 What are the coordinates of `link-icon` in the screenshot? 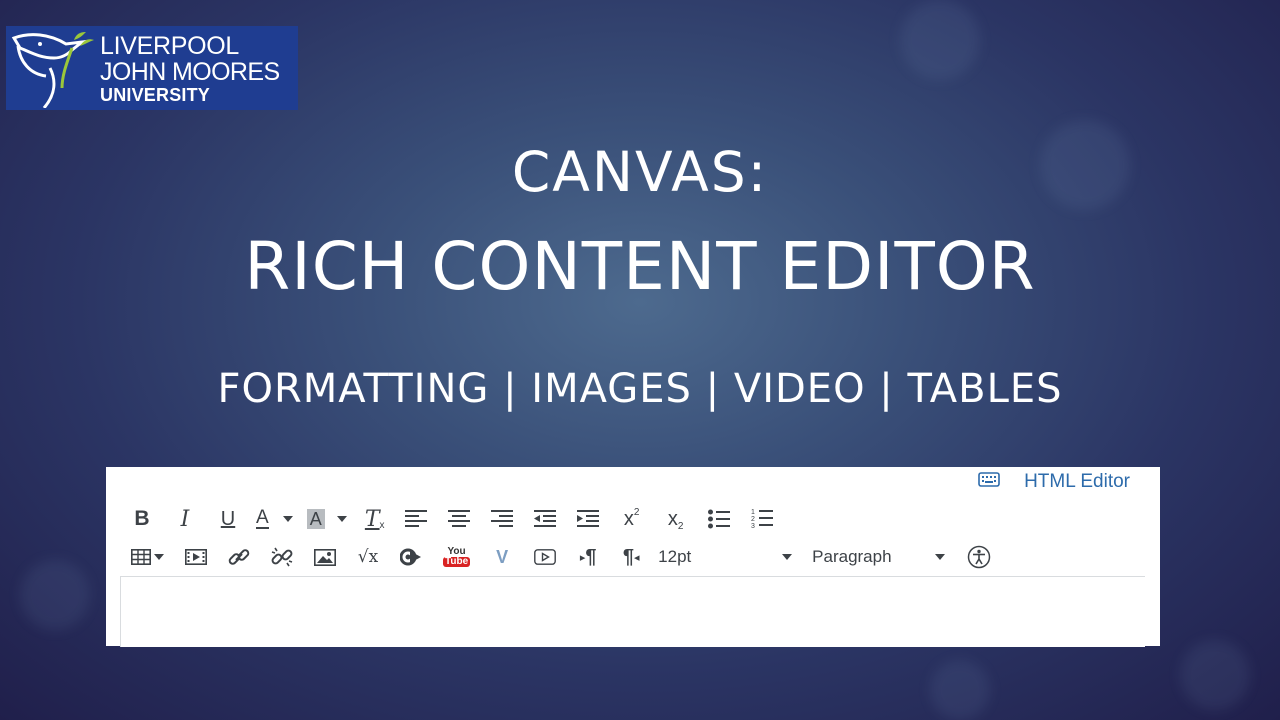 It's located at (239, 557).